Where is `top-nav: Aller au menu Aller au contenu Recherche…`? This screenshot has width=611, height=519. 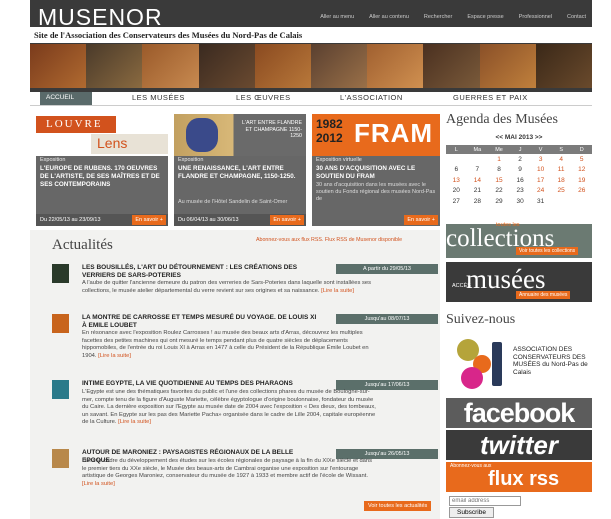 top-nav: Aller au menu Aller au contenu Recherche… is located at coordinates (453, 17).